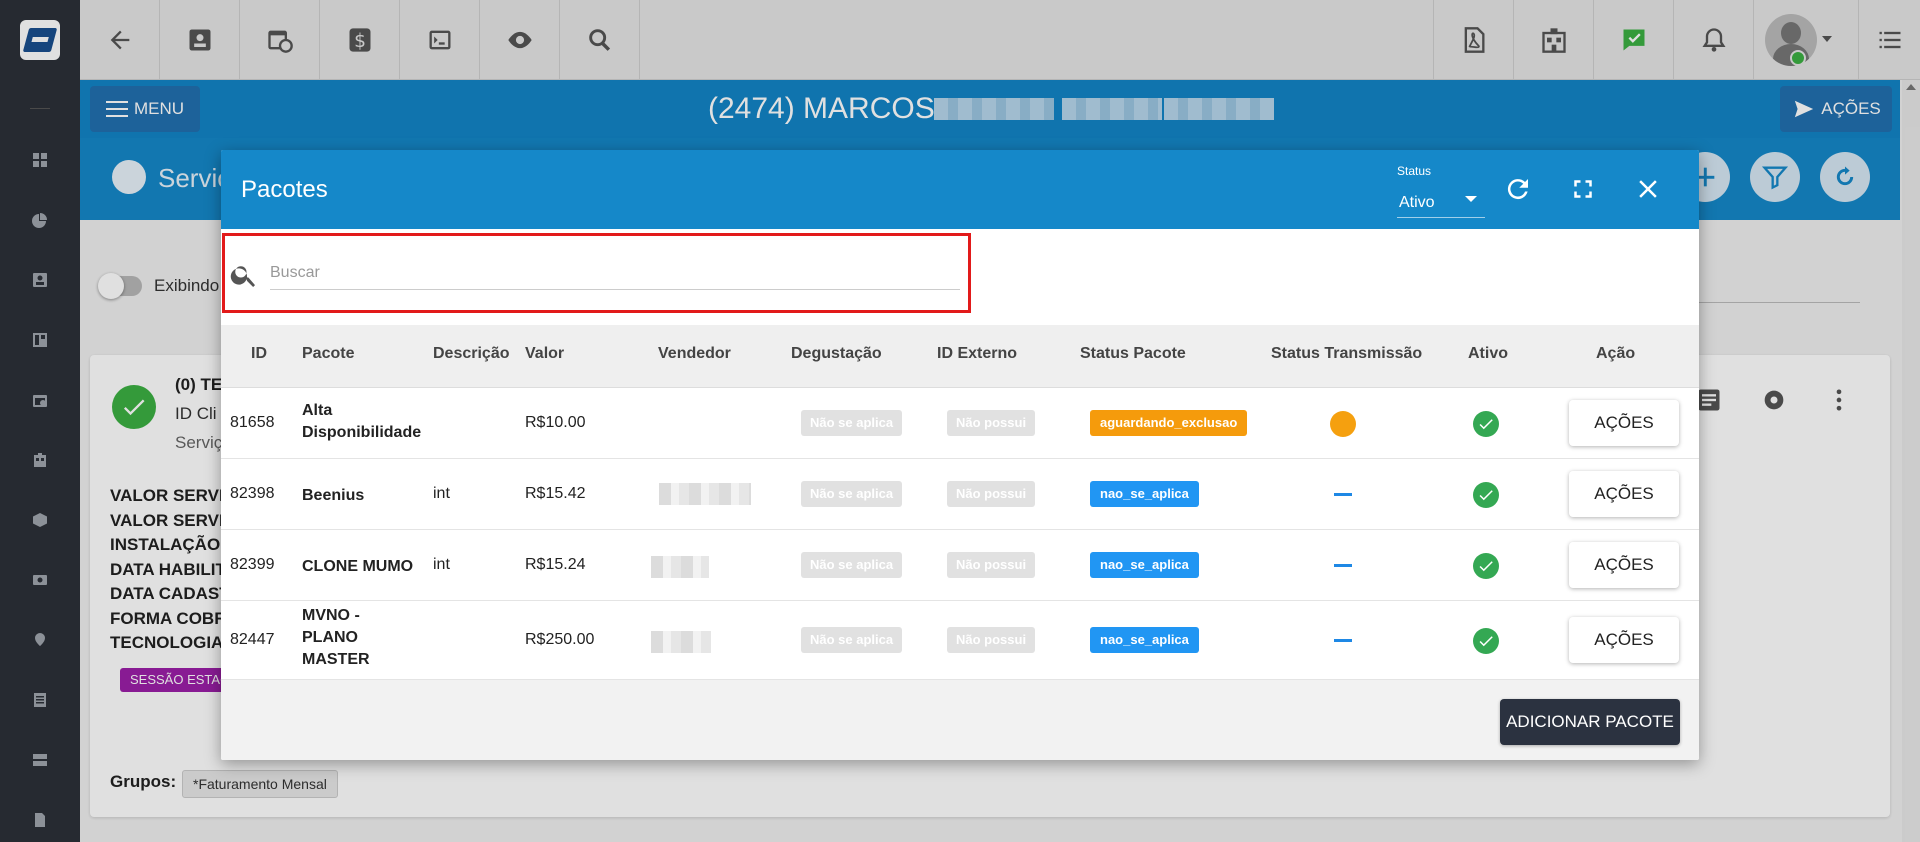  What do you see at coordinates (40, 160) in the screenshot?
I see `dashboard-icon` at bounding box center [40, 160].